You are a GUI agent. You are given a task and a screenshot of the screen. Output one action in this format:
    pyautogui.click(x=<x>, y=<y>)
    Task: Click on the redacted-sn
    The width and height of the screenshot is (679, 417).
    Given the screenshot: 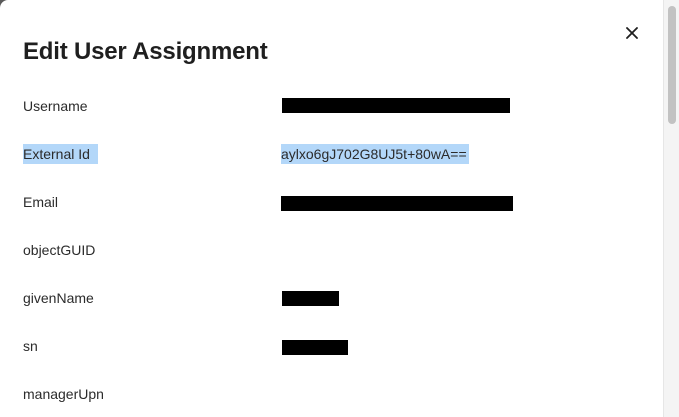 What is the action you would take?
    pyautogui.click(x=315, y=347)
    